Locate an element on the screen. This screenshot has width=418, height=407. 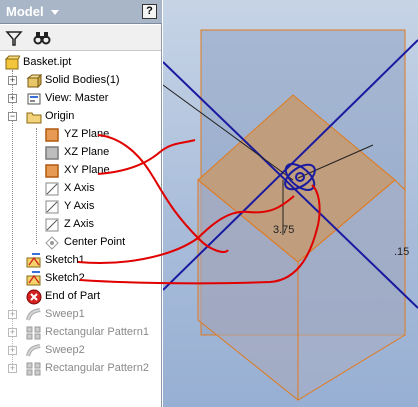
find-button is located at coordinates (42, 38).